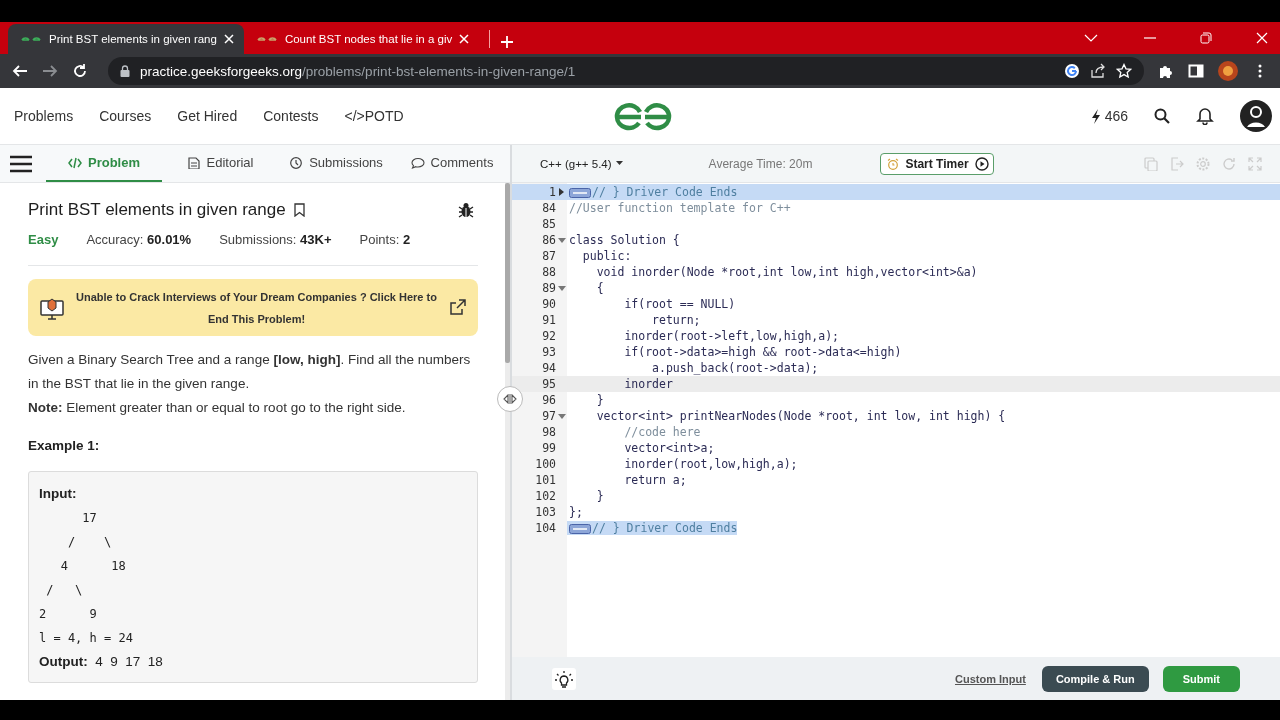 Image resolution: width=1280 pixels, height=720 pixels. Describe the element at coordinates (1166, 71) in the screenshot. I see `puzzle-icon` at that location.